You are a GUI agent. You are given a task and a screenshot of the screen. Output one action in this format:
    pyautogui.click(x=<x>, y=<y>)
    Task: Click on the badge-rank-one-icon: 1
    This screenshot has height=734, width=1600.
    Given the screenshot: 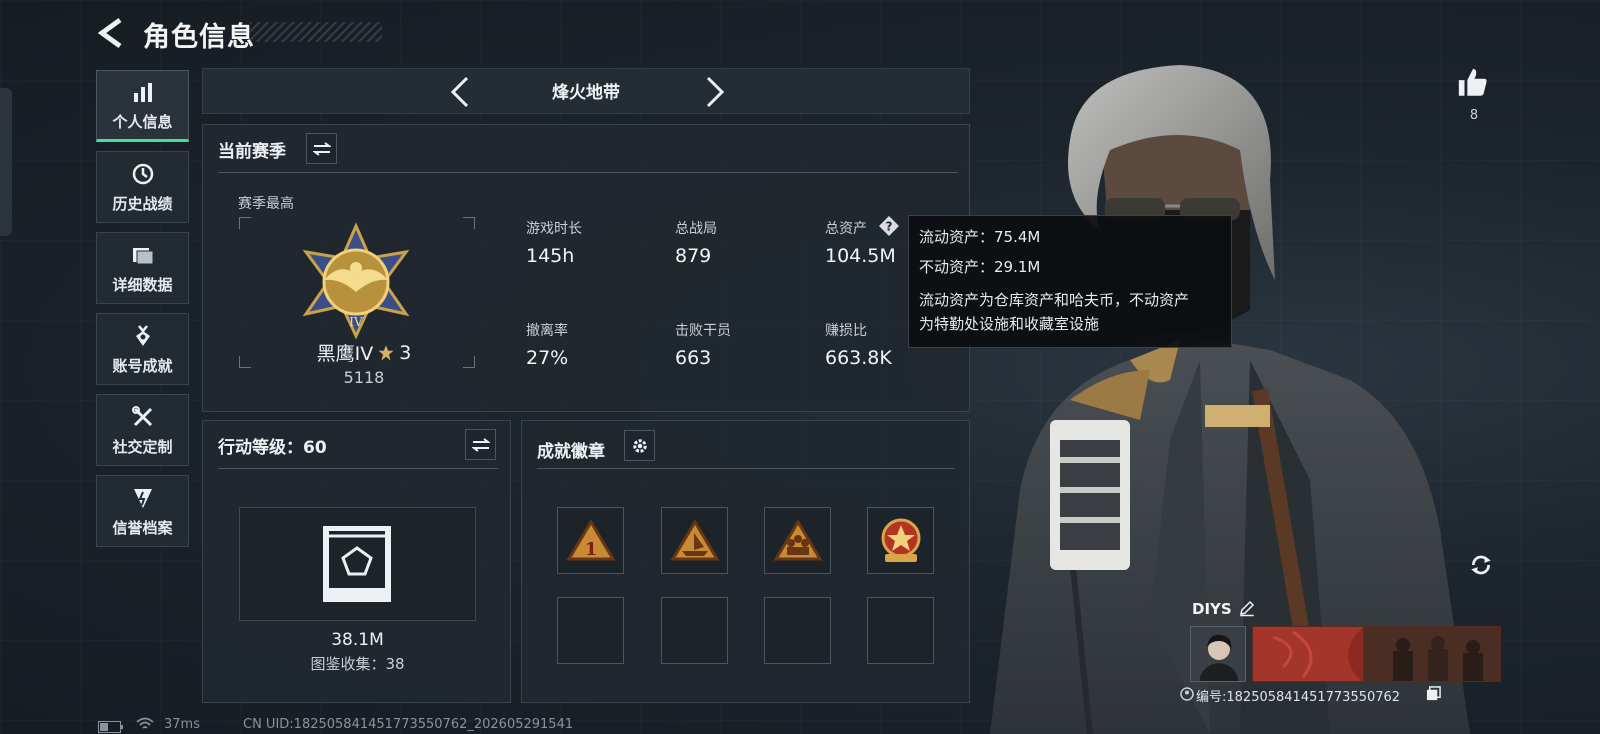 What is the action you would take?
    pyautogui.click(x=590, y=539)
    